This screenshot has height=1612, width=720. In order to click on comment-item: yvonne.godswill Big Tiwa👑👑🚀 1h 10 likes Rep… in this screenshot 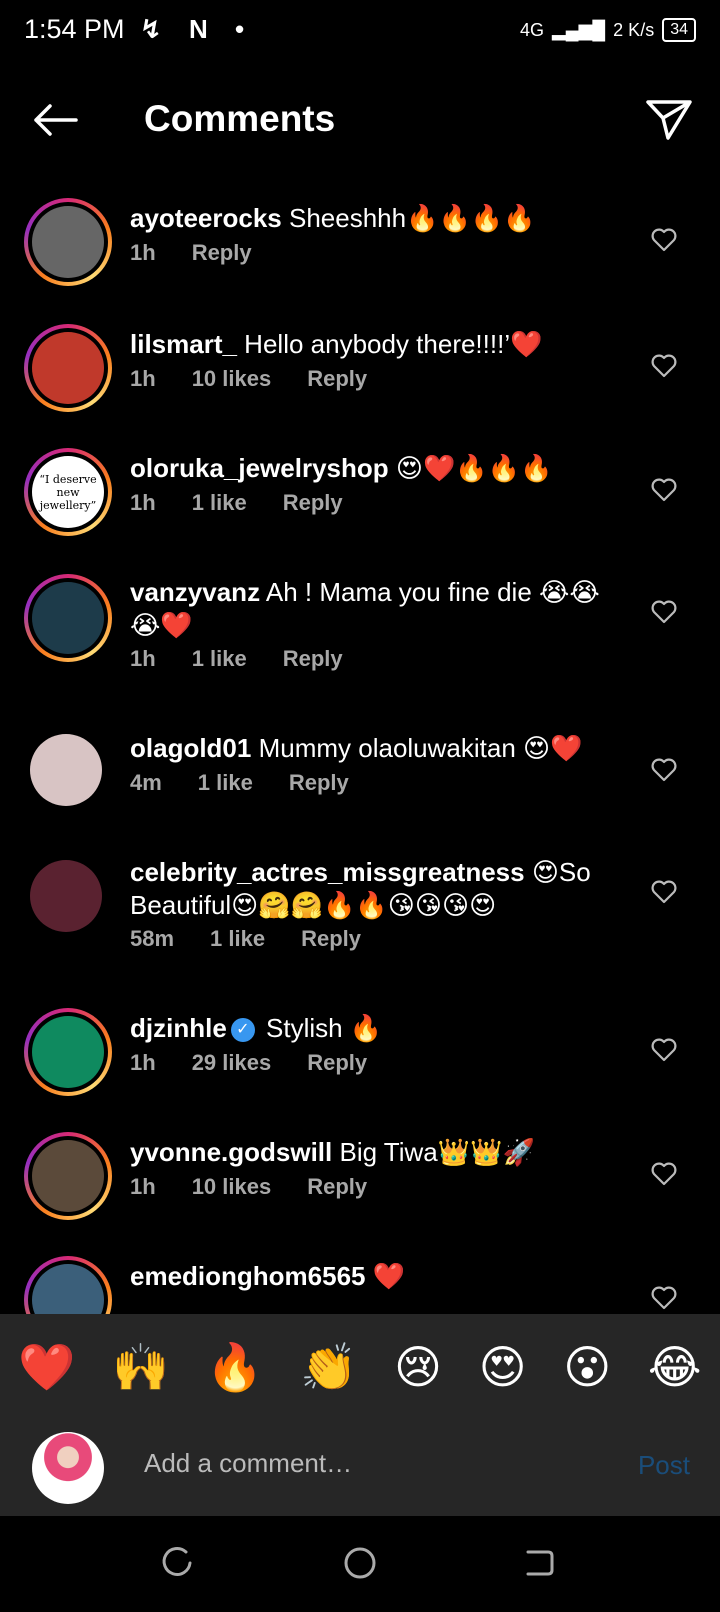, I will do `click(360, 1180)`.